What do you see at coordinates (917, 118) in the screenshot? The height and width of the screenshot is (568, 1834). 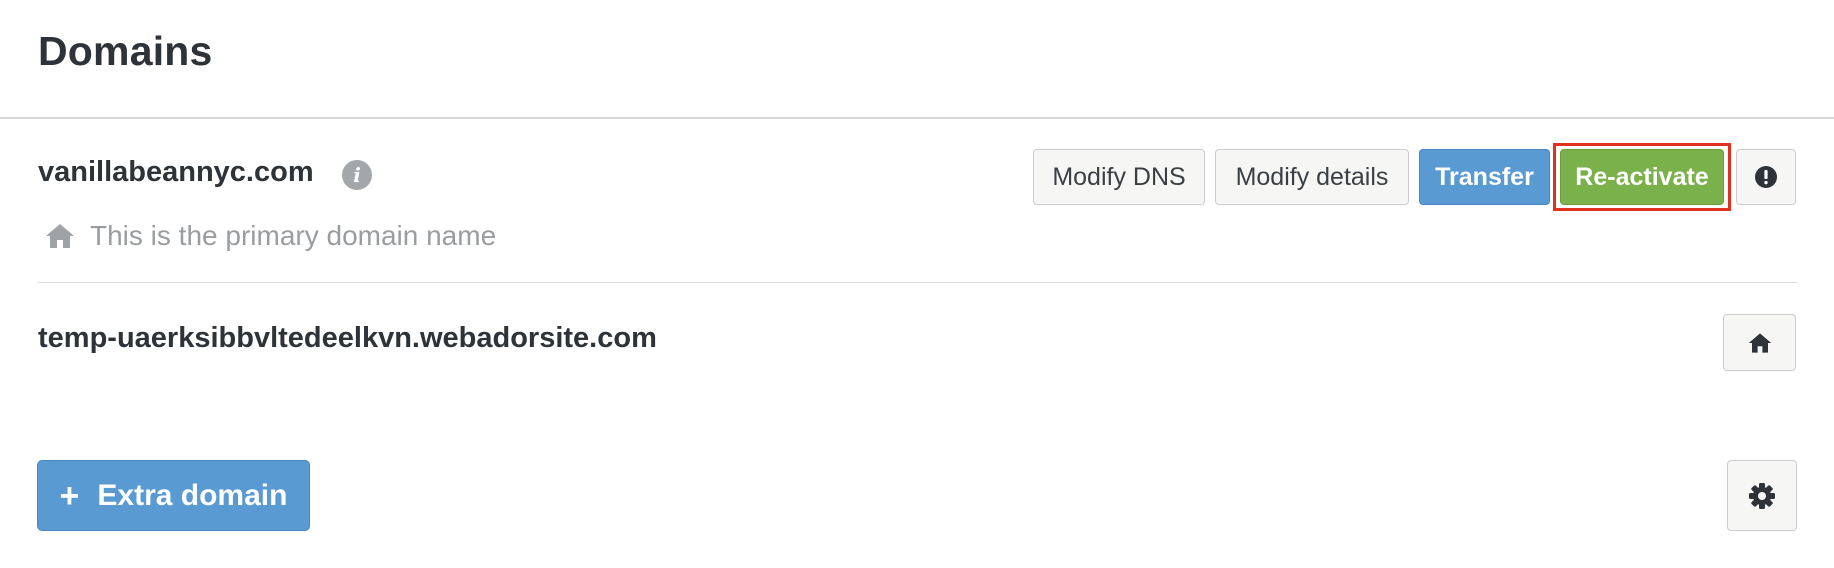 I see `header-divider` at bounding box center [917, 118].